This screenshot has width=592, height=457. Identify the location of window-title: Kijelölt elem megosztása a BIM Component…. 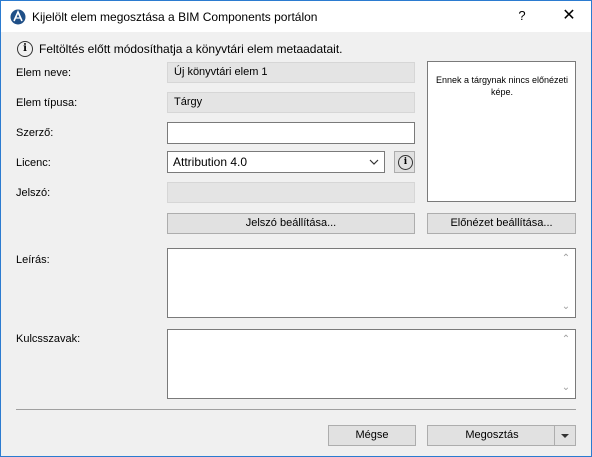
(175, 17).